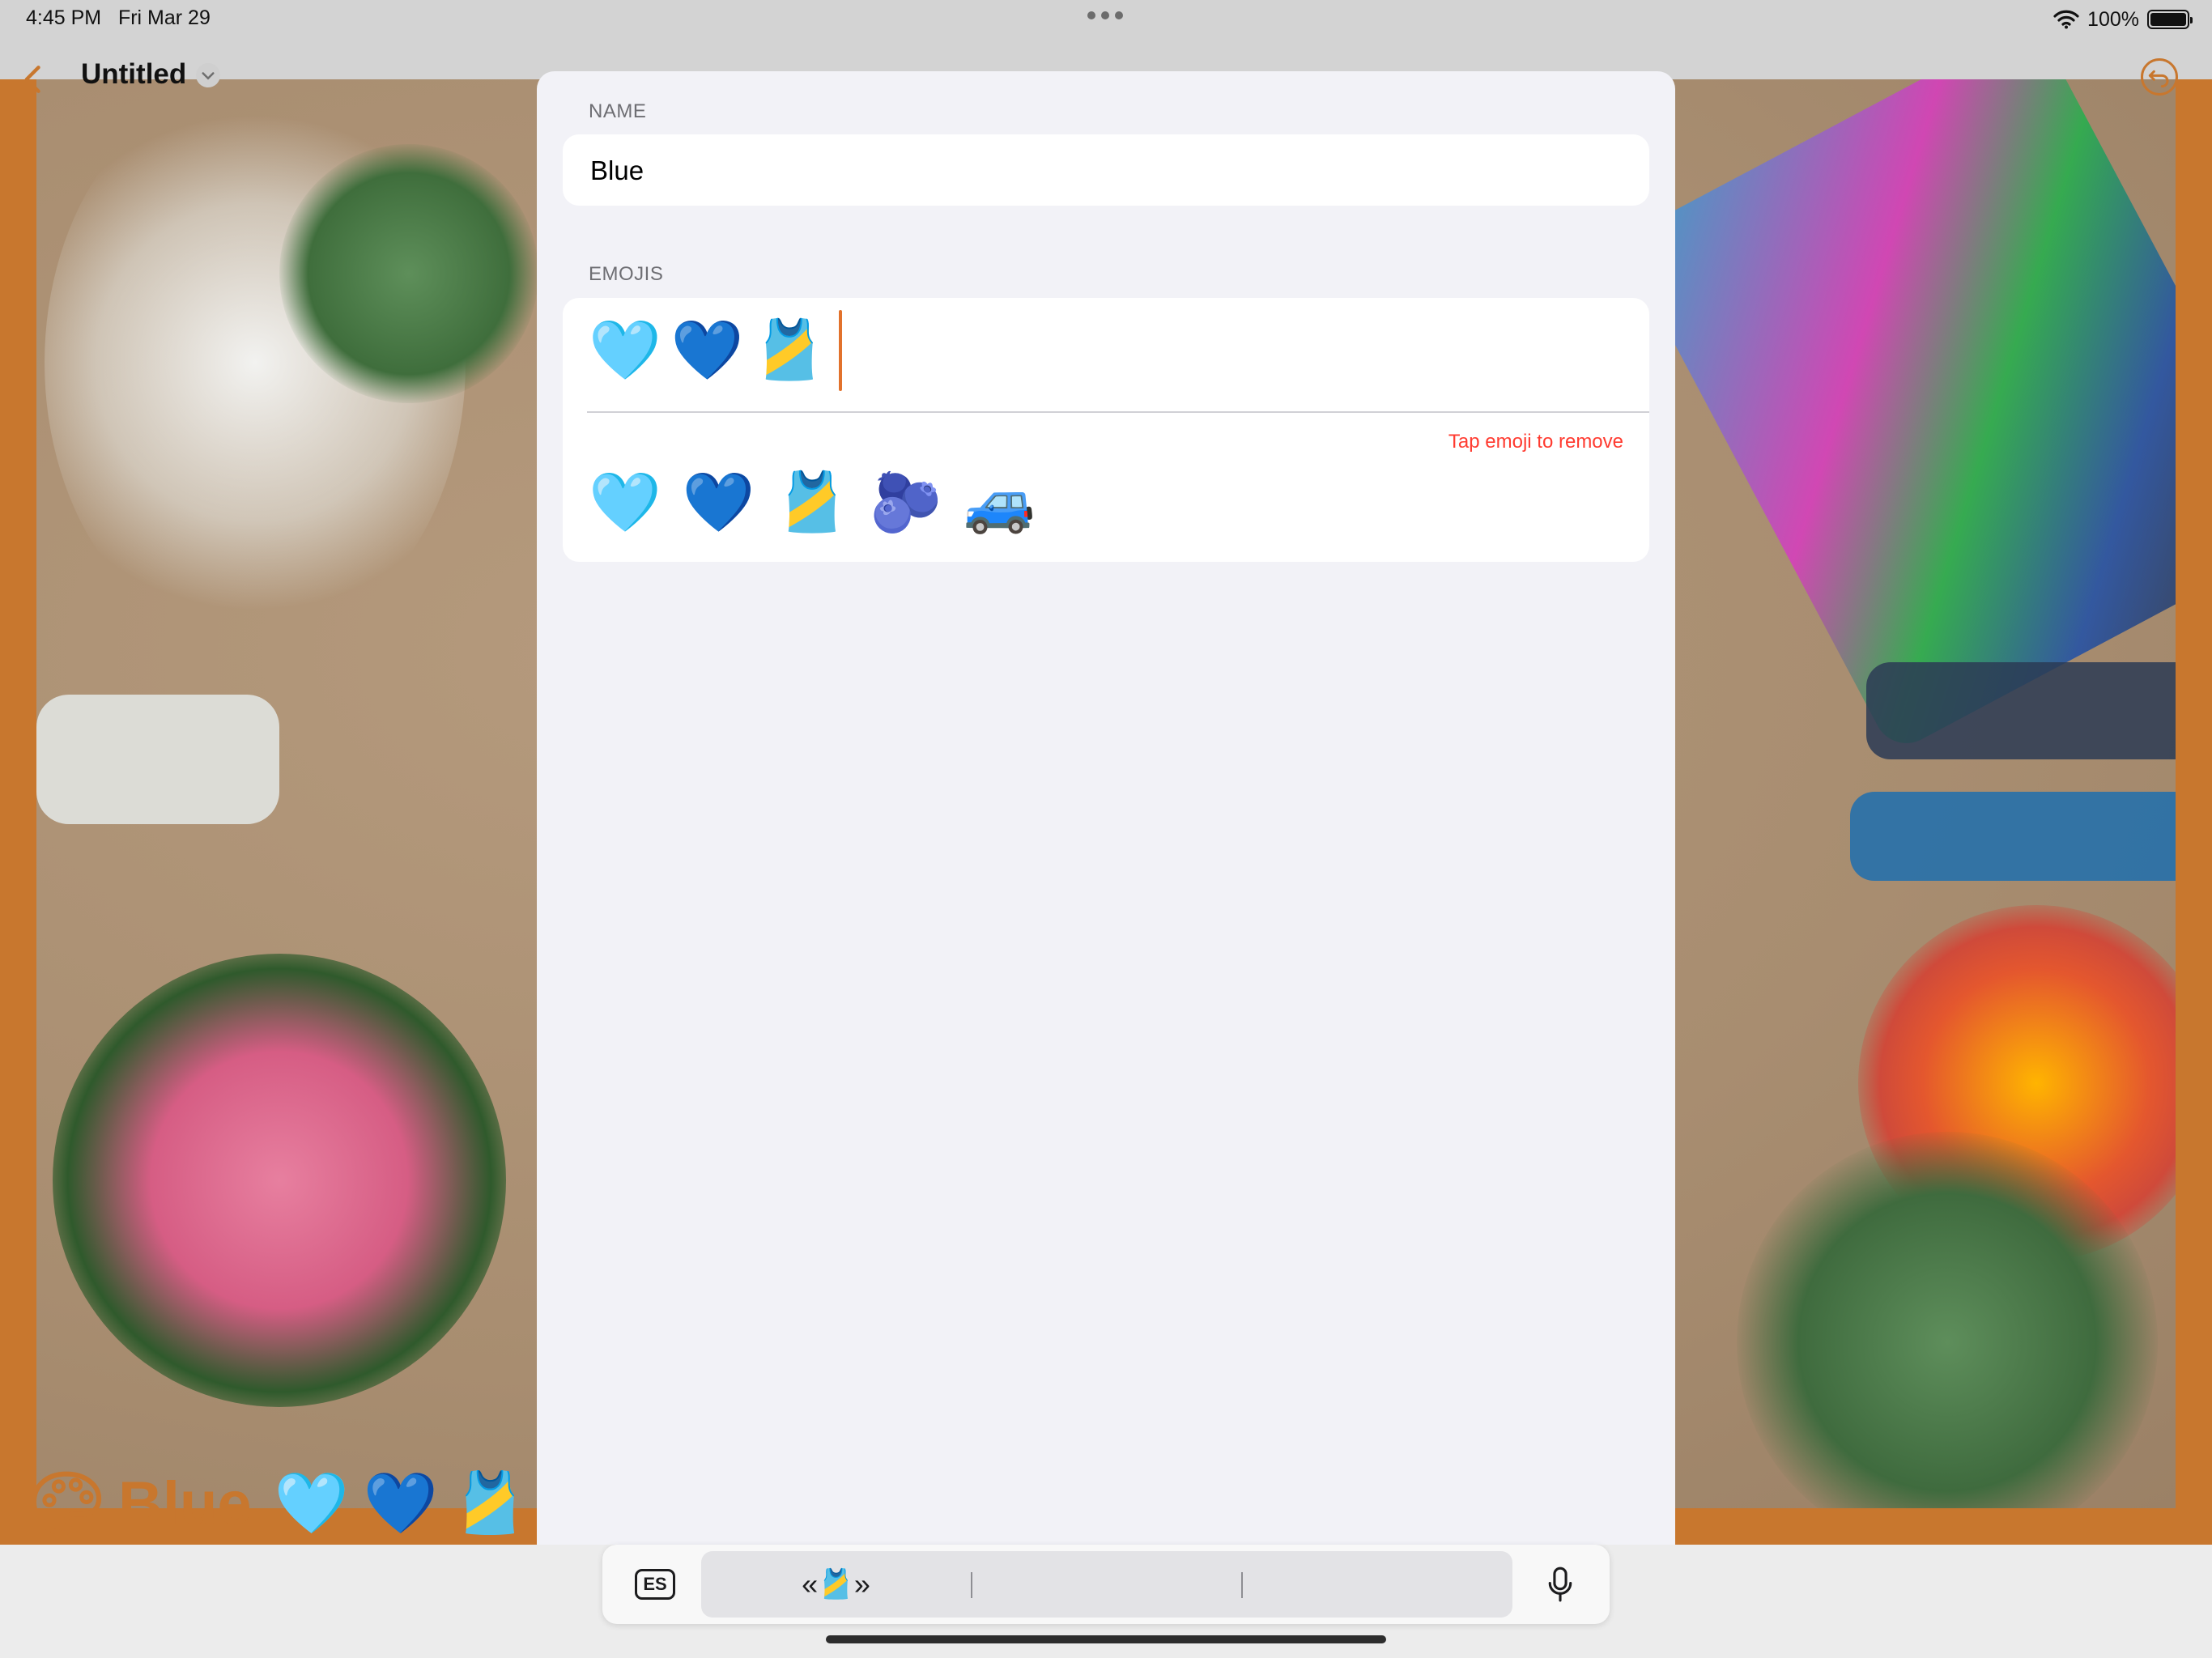 The height and width of the screenshot is (1658, 2212). What do you see at coordinates (1106, 1639) in the screenshot?
I see `home-indicator` at bounding box center [1106, 1639].